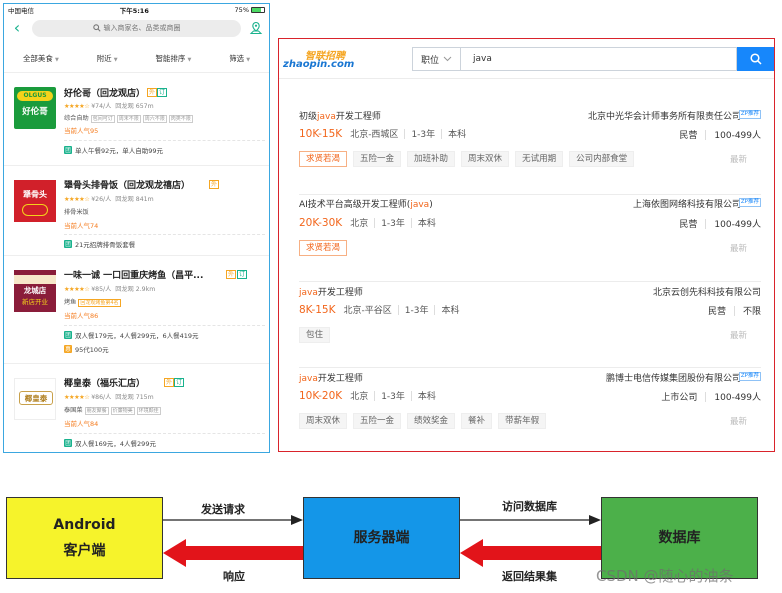 The image size is (782, 593). What do you see at coordinates (476, 59) in the screenshot?
I see `search-input: java` at bounding box center [476, 59].